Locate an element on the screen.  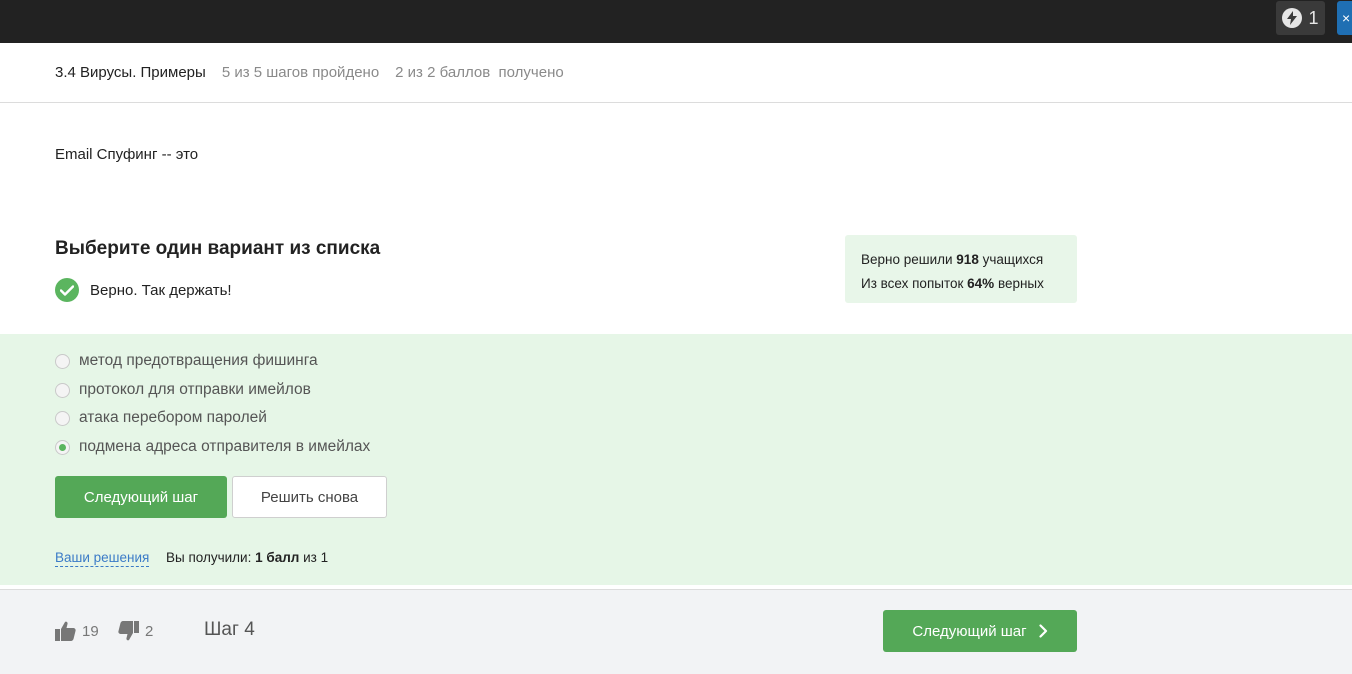
like-button: 19 is located at coordinates (77, 631).